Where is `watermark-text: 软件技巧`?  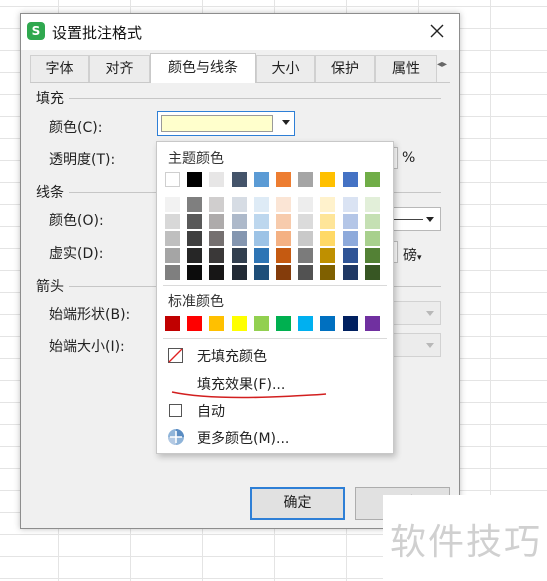 watermark-text: 软件技巧 is located at coordinates (466, 542).